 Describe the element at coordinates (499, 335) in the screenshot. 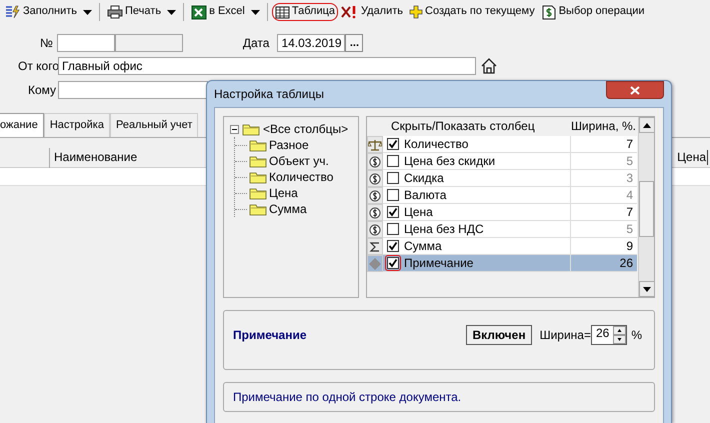

I see `toggle-button: Включен` at that location.